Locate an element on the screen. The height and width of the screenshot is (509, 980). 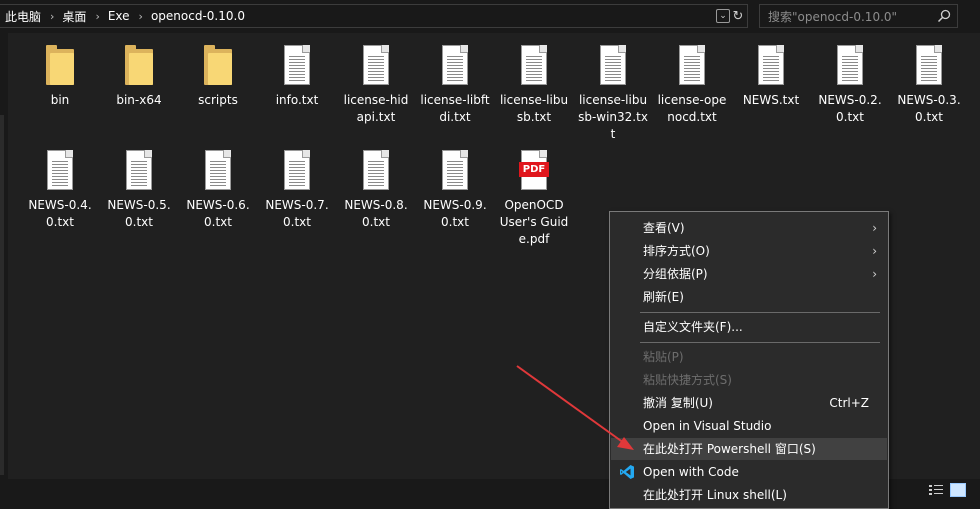
menu-item-open-in-visual-studio: Open in Visual Studio is located at coordinates (749, 426).